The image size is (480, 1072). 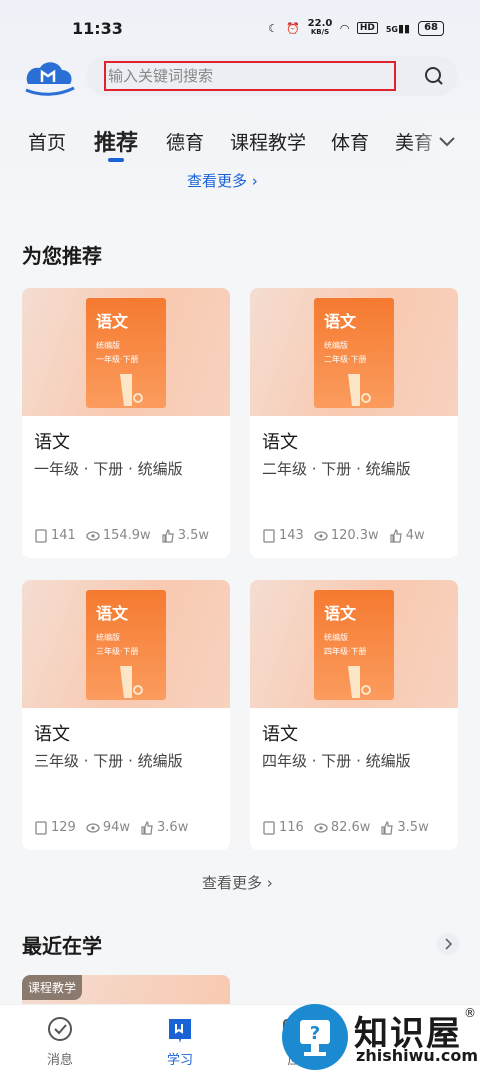 I want to click on active-tab-indicator, so click(x=116, y=160).